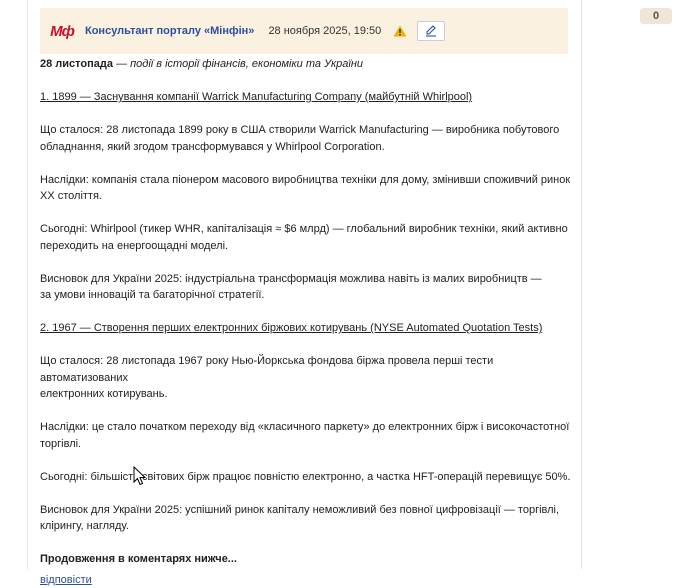  Describe the element at coordinates (134, 245) in the screenshot. I see `s1-today-2: переходить на енергоощадні моделі.` at that location.